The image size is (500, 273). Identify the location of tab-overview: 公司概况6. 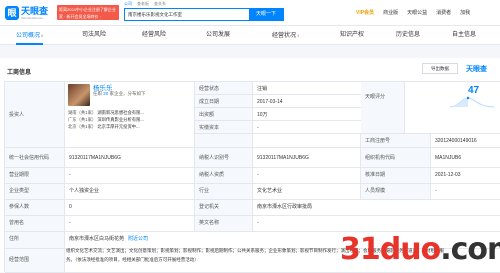
(30, 35).